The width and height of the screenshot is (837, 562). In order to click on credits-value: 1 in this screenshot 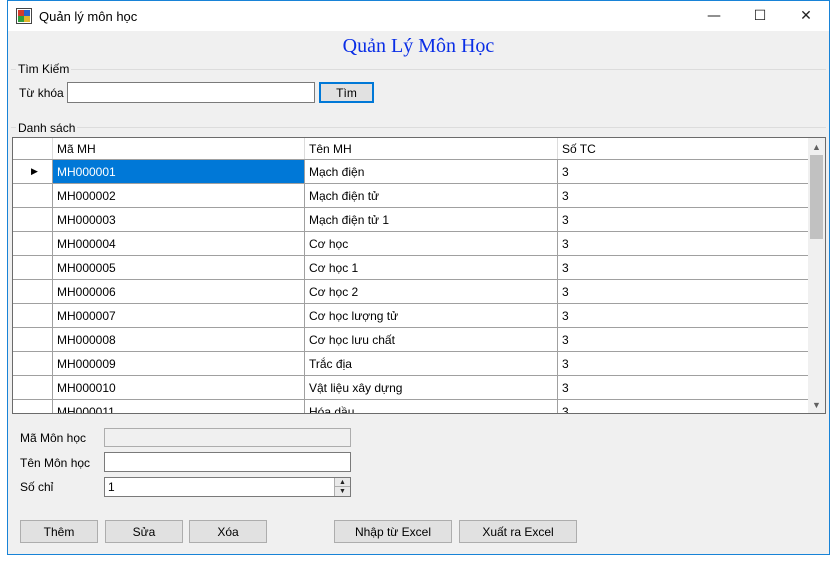, I will do `click(111, 487)`.